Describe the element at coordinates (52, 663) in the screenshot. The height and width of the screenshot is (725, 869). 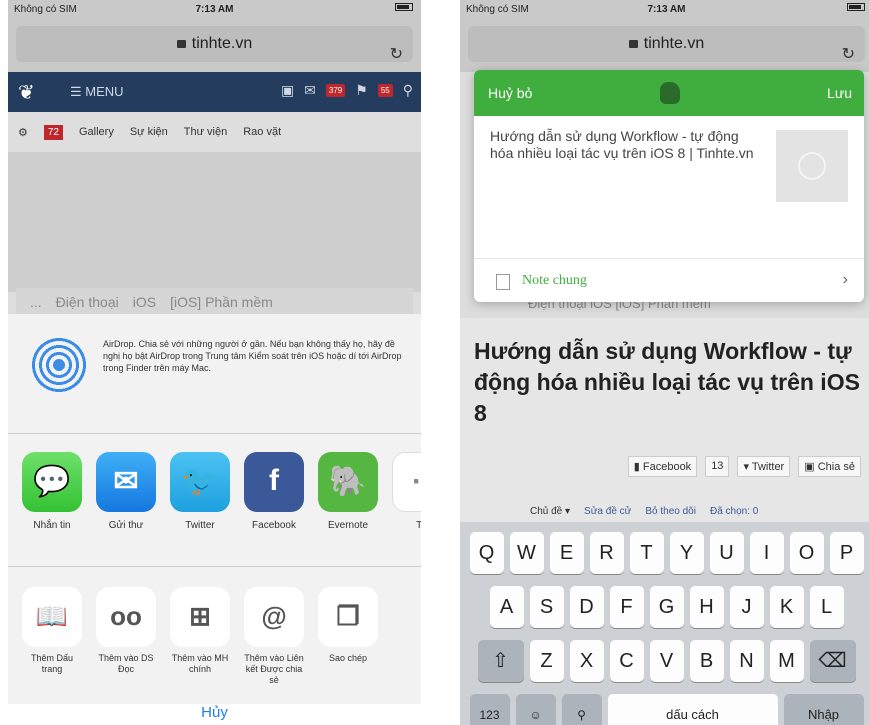
I see `action-label: Thêm Dấu trang` at that location.